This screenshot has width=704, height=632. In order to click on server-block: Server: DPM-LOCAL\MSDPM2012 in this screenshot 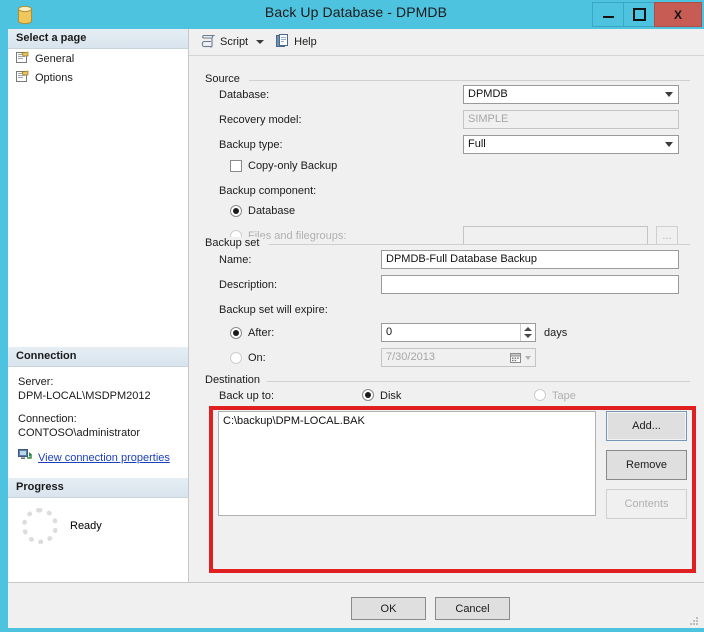, I will do `click(99, 389)`.